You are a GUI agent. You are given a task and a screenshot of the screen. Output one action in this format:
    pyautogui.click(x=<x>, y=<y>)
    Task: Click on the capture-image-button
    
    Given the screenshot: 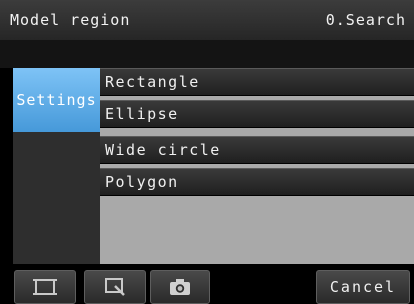 What is the action you would take?
    pyautogui.click(x=180, y=287)
    